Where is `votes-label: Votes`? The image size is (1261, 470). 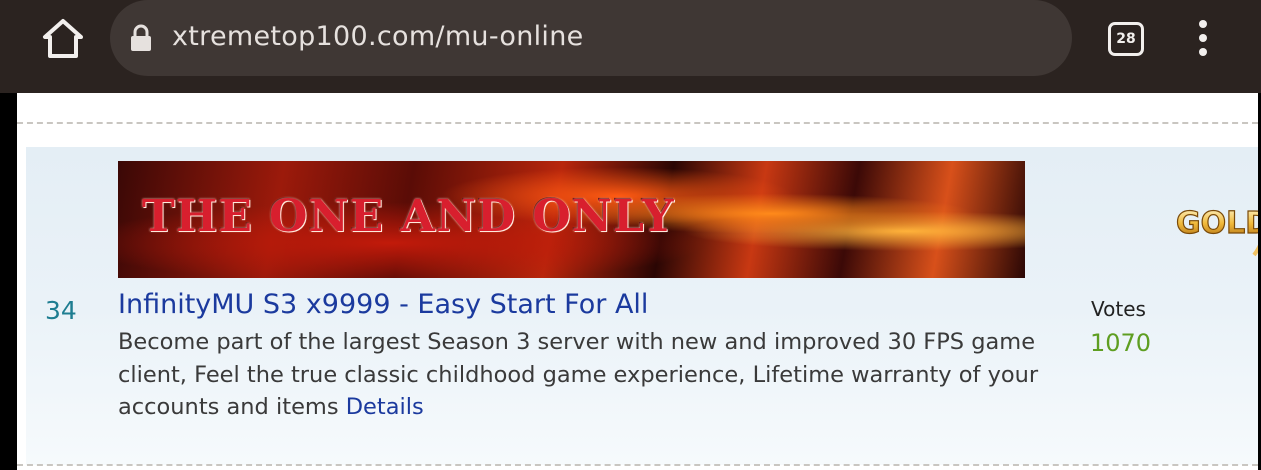 votes-label: Votes is located at coordinates (1118, 309).